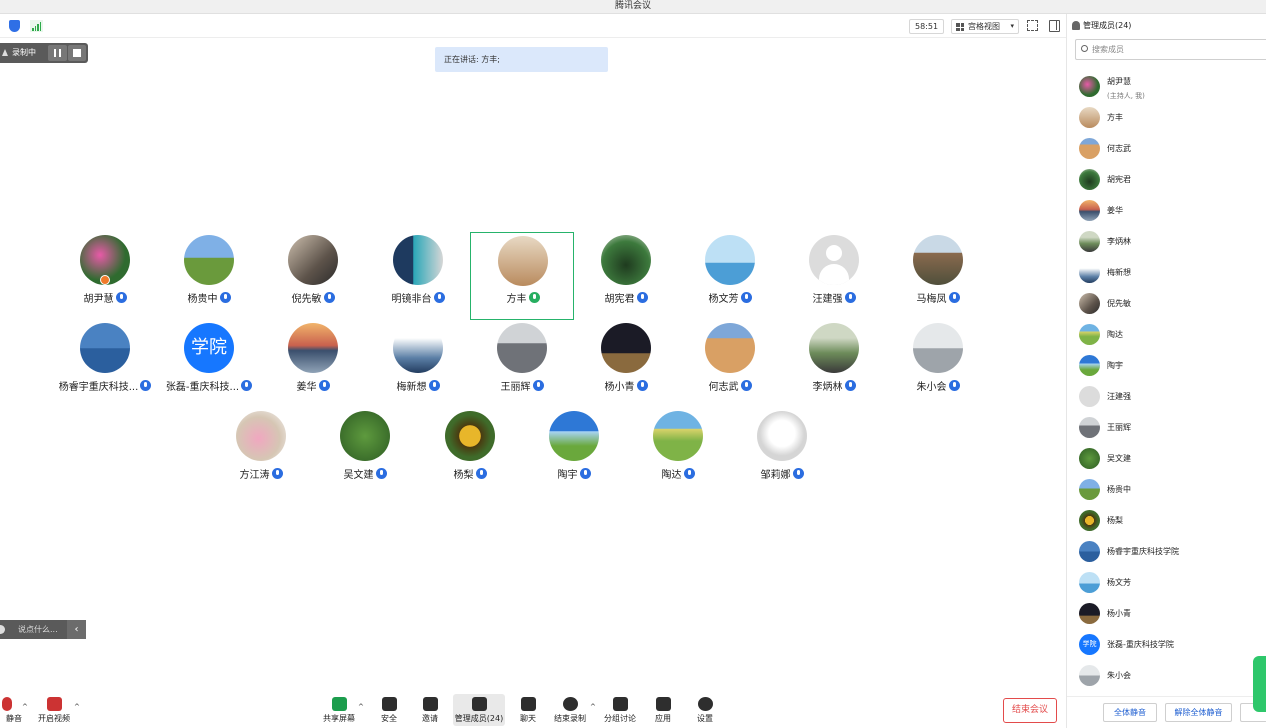  Describe the element at coordinates (470, 453) in the screenshot. I see `participant-tile: 杨梨` at that location.